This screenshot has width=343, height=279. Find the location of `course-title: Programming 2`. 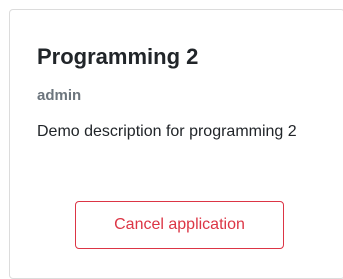

course-title: Programming 2 is located at coordinates (118, 56).